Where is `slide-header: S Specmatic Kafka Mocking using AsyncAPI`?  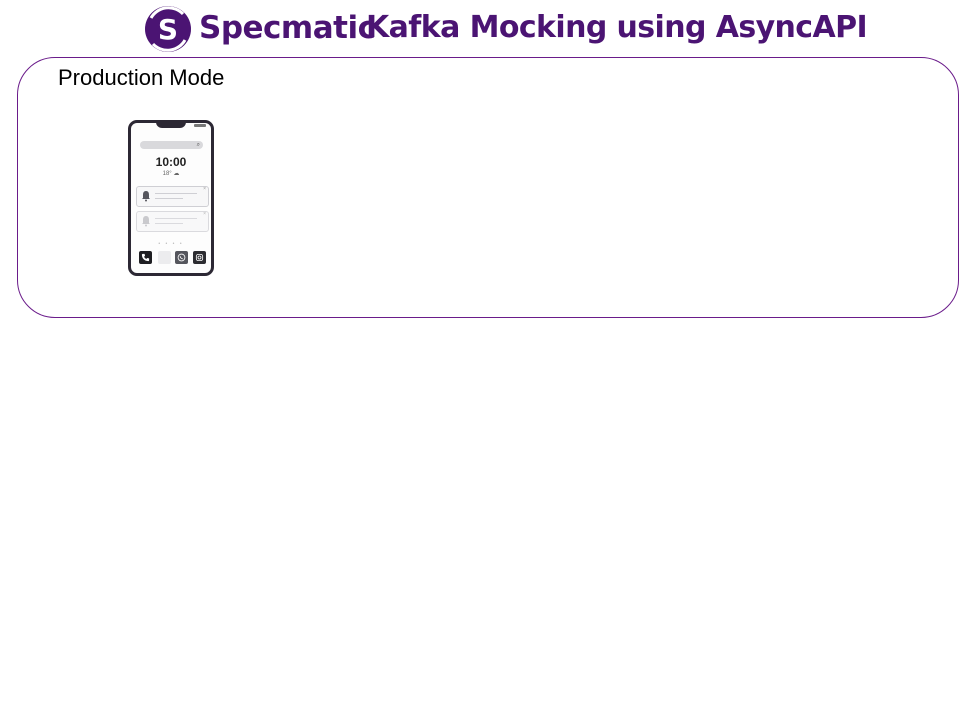
slide-header: S Specmatic Kafka Mocking using AsyncAPI is located at coordinates (487, 28).